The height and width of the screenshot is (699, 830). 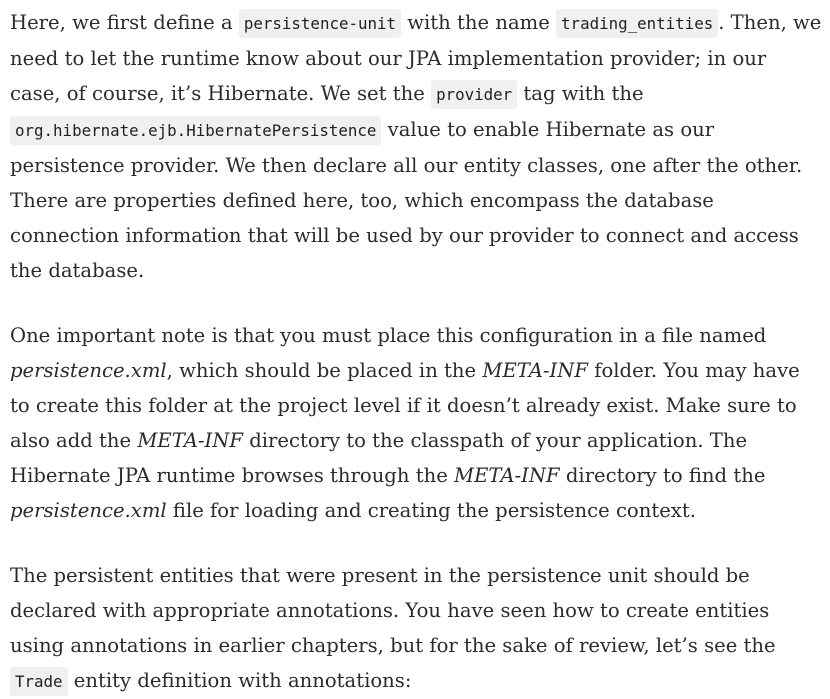 What do you see at coordinates (124, 22) in the screenshot?
I see `text: Here, we first define a` at bounding box center [124, 22].